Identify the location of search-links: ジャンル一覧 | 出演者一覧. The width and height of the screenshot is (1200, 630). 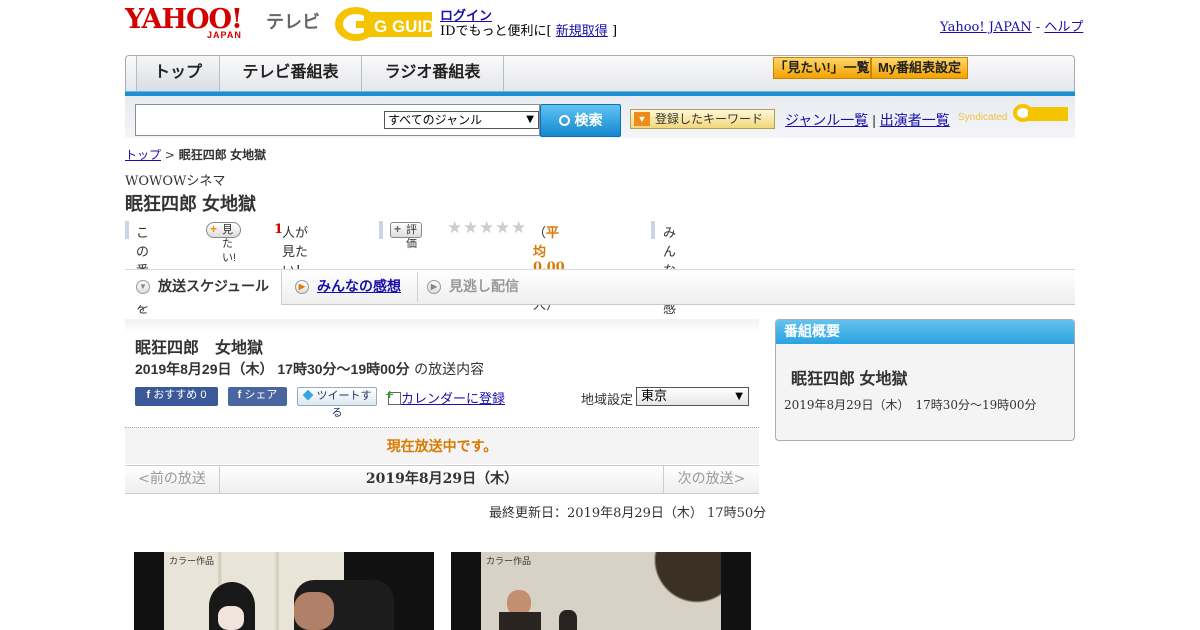
(867, 120).